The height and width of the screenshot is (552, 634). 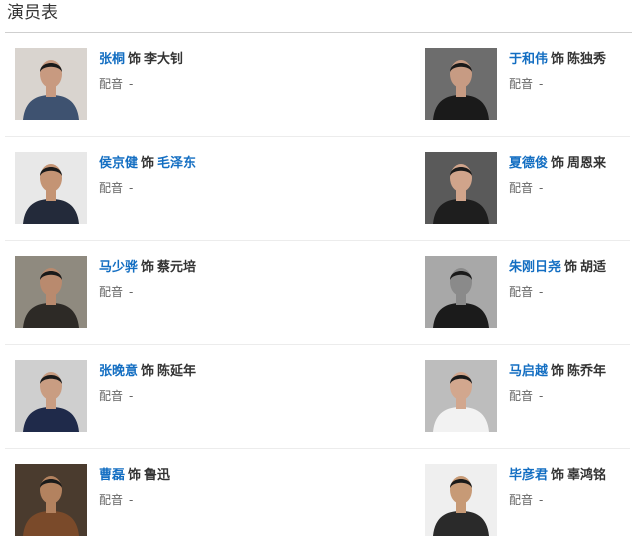 What do you see at coordinates (593, 267) in the screenshot?
I see `role-name: 胡适` at bounding box center [593, 267].